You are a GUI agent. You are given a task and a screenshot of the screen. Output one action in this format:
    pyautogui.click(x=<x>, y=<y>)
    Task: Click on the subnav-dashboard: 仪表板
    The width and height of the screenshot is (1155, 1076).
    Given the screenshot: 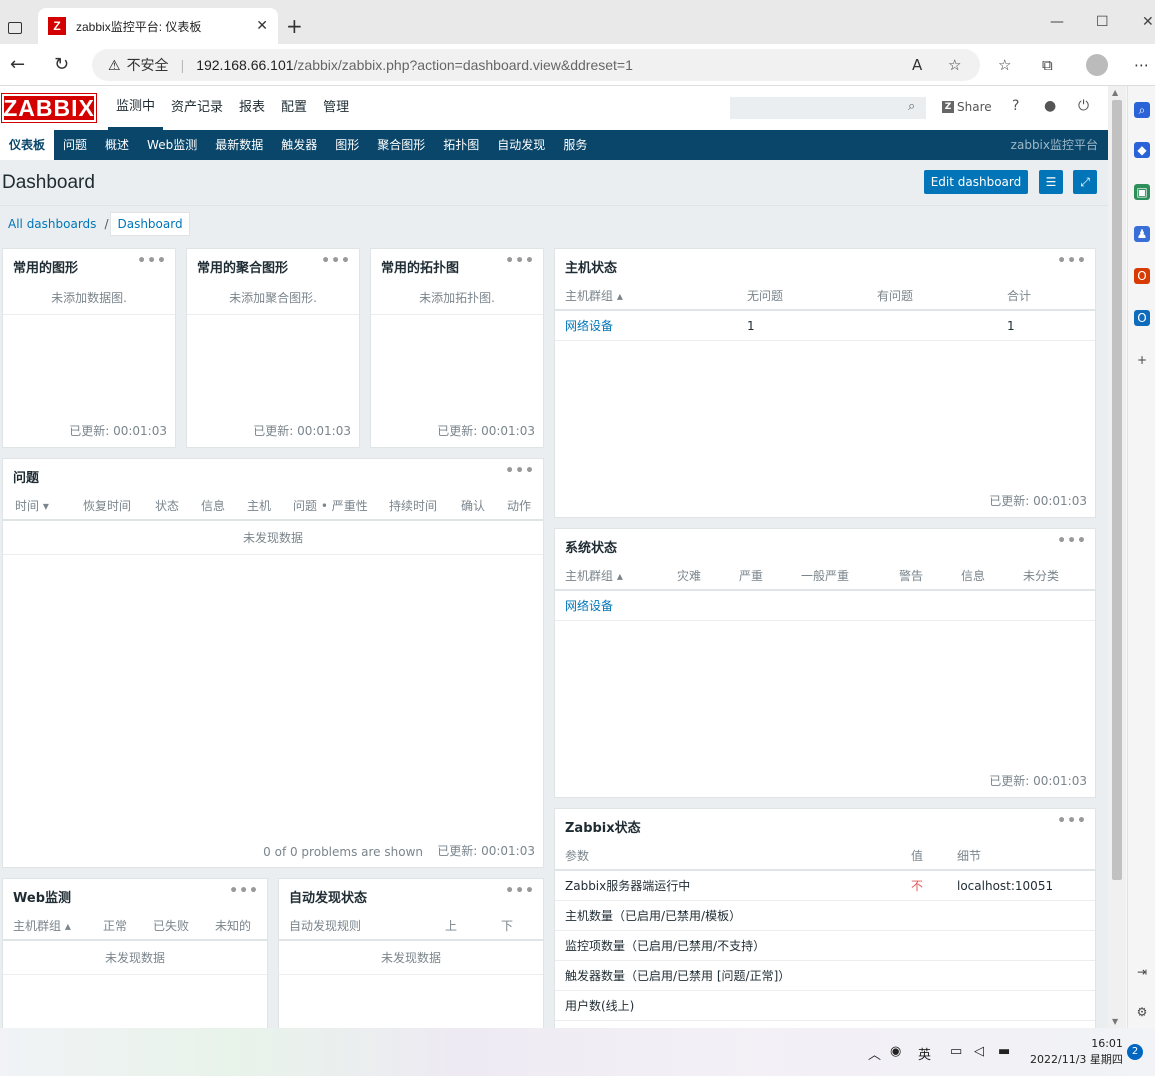 What is the action you would take?
    pyautogui.click(x=27, y=145)
    